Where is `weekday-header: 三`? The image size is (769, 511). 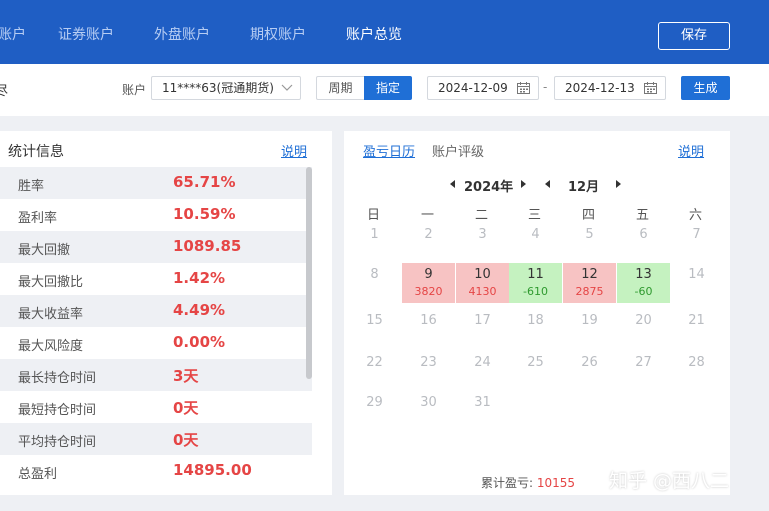 weekday-header: 三 is located at coordinates (534, 215).